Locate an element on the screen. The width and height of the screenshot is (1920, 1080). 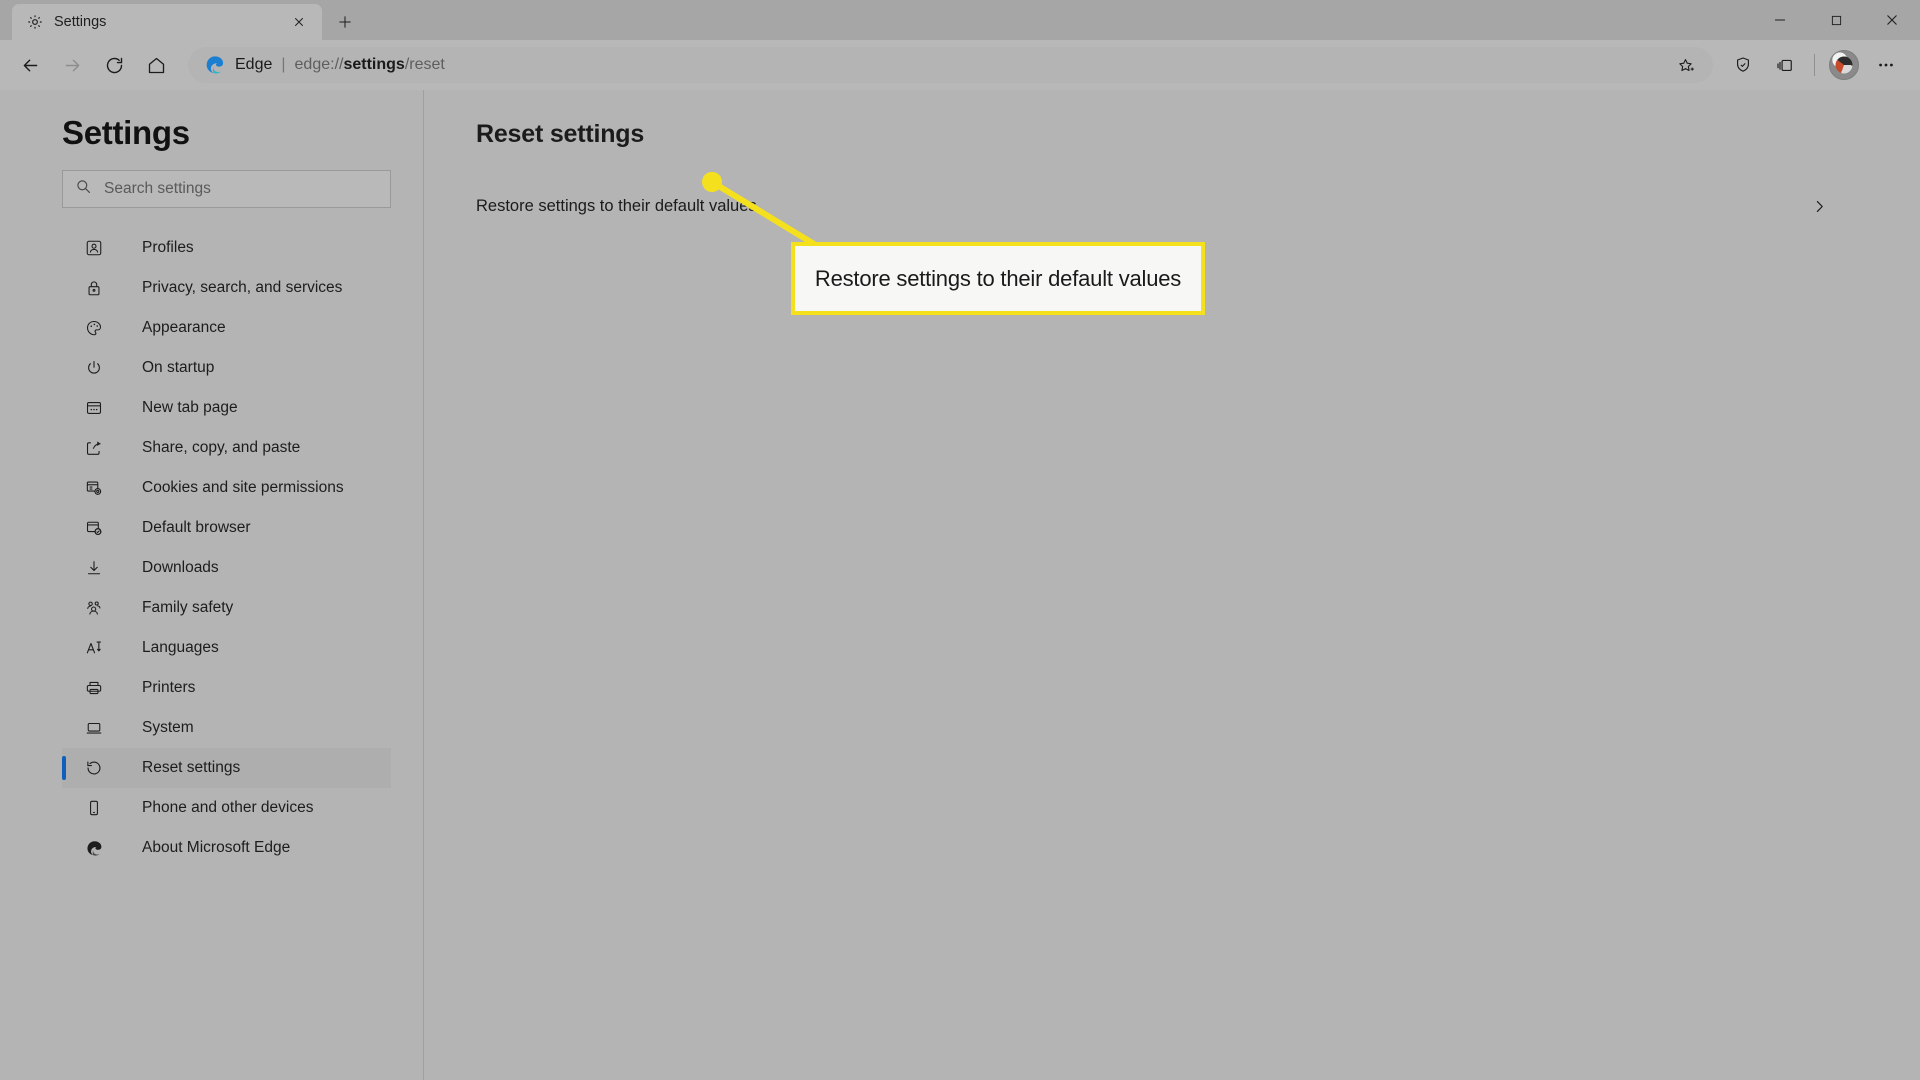
more-options-icon is located at coordinates (1886, 65).